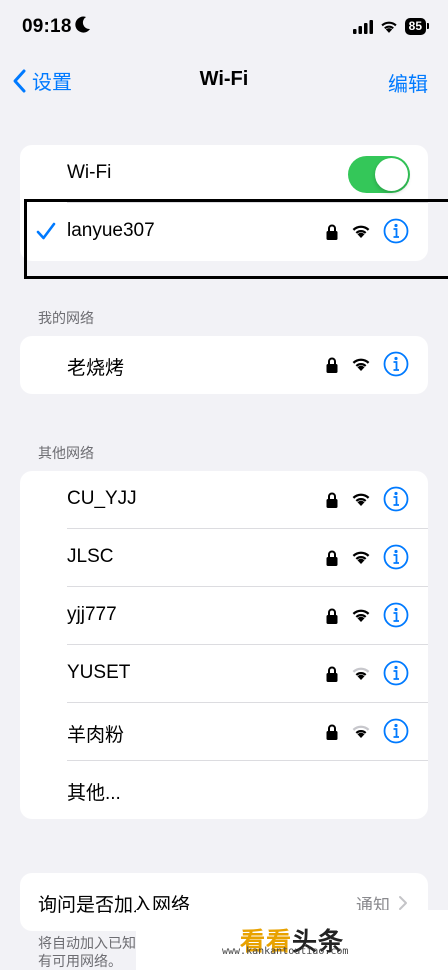 The height and width of the screenshot is (970, 448). What do you see at coordinates (379, 174) in the screenshot?
I see `wifi-toggle` at bounding box center [379, 174].